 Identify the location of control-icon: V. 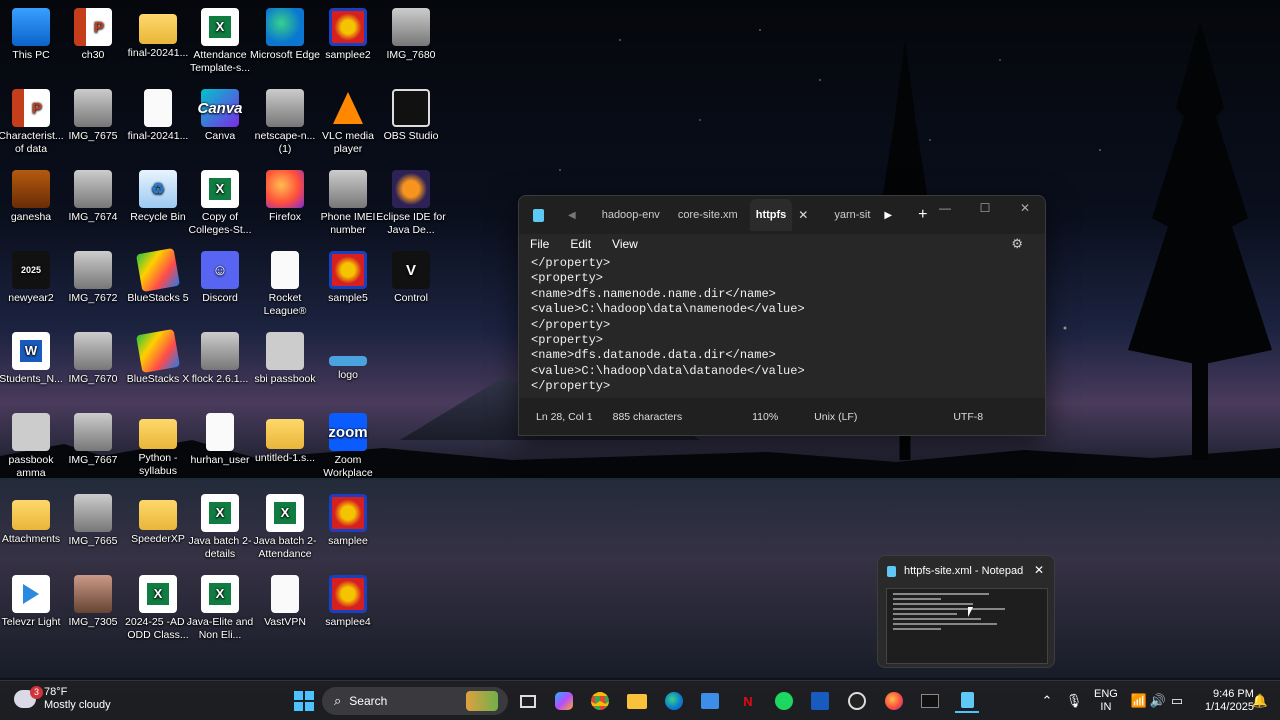
(411, 270).